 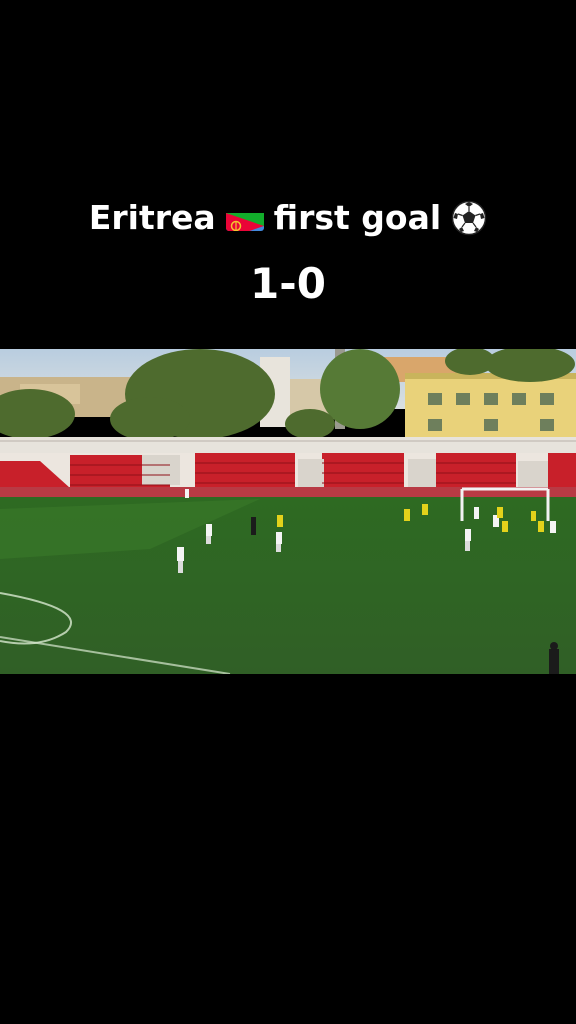 What do you see at coordinates (357, 217) in the screenshot?
I see `caption-first-goal: first goal` at bounding box center [357, 217].